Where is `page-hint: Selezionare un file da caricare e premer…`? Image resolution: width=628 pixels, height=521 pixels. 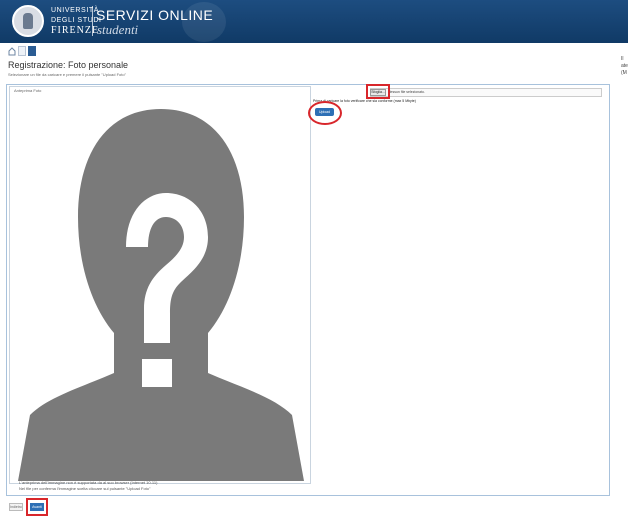
page-hint: Selezionare un file da caricare e premer… is located at coordinates (67, 74).